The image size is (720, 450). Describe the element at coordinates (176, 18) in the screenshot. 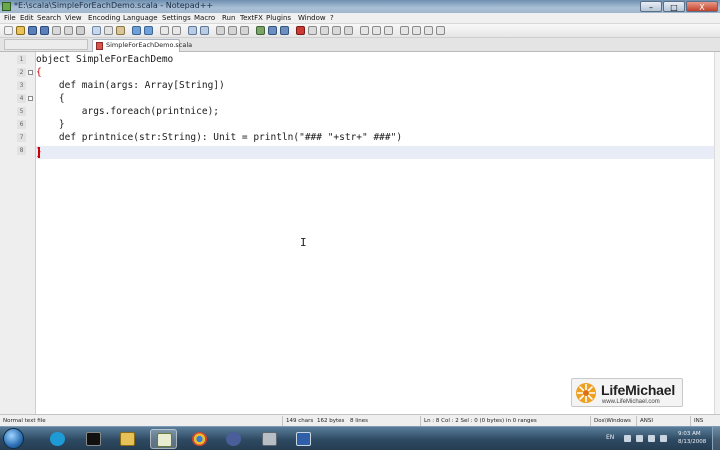

I see `menu-settings: Settings` at that location.